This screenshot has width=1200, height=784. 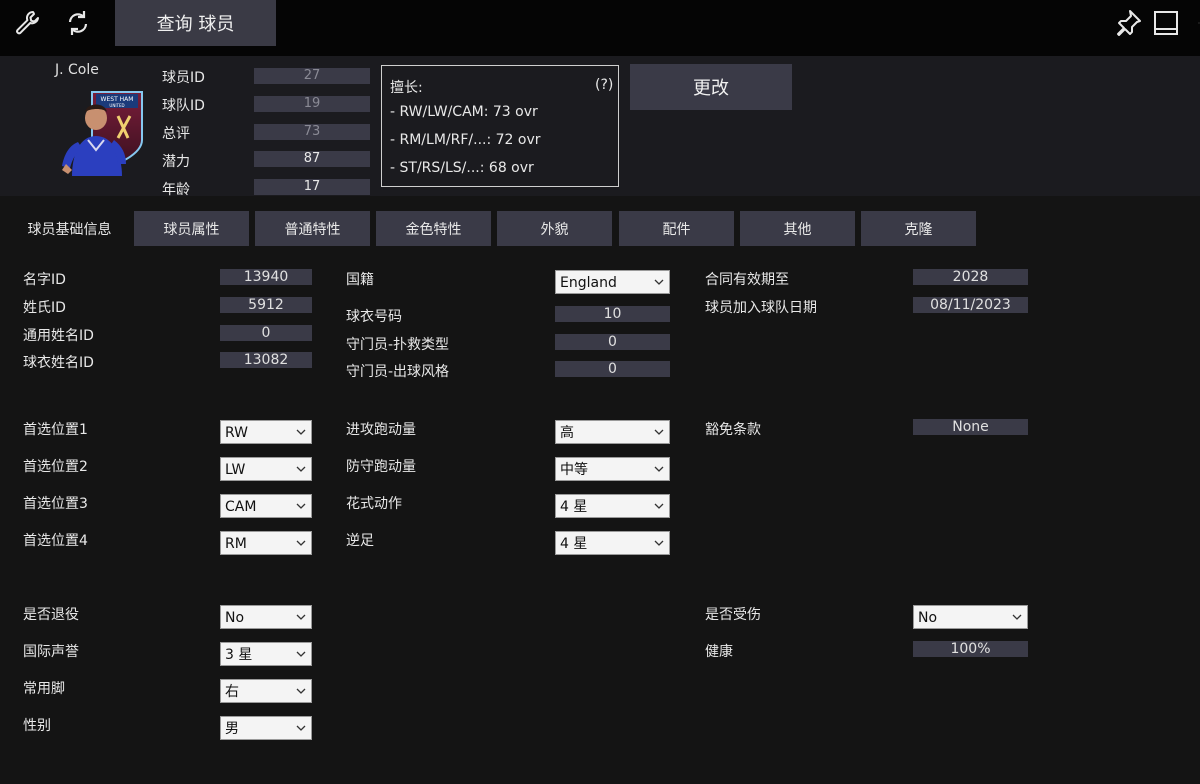 What do you see at coordinates (970, 305) in the screenshot?
I see `value-joined-date: 08/11/2023` at bounding box center [970, 305].